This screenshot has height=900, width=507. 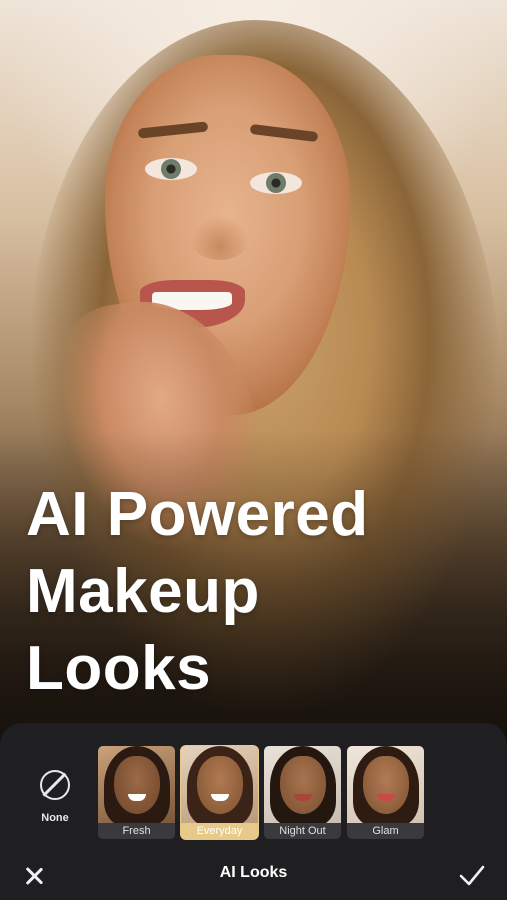 What do you see at coordinates (143, 591) in the screenshot?
I see `headline-line-2: Makeup` at bounding box center [143, 591].